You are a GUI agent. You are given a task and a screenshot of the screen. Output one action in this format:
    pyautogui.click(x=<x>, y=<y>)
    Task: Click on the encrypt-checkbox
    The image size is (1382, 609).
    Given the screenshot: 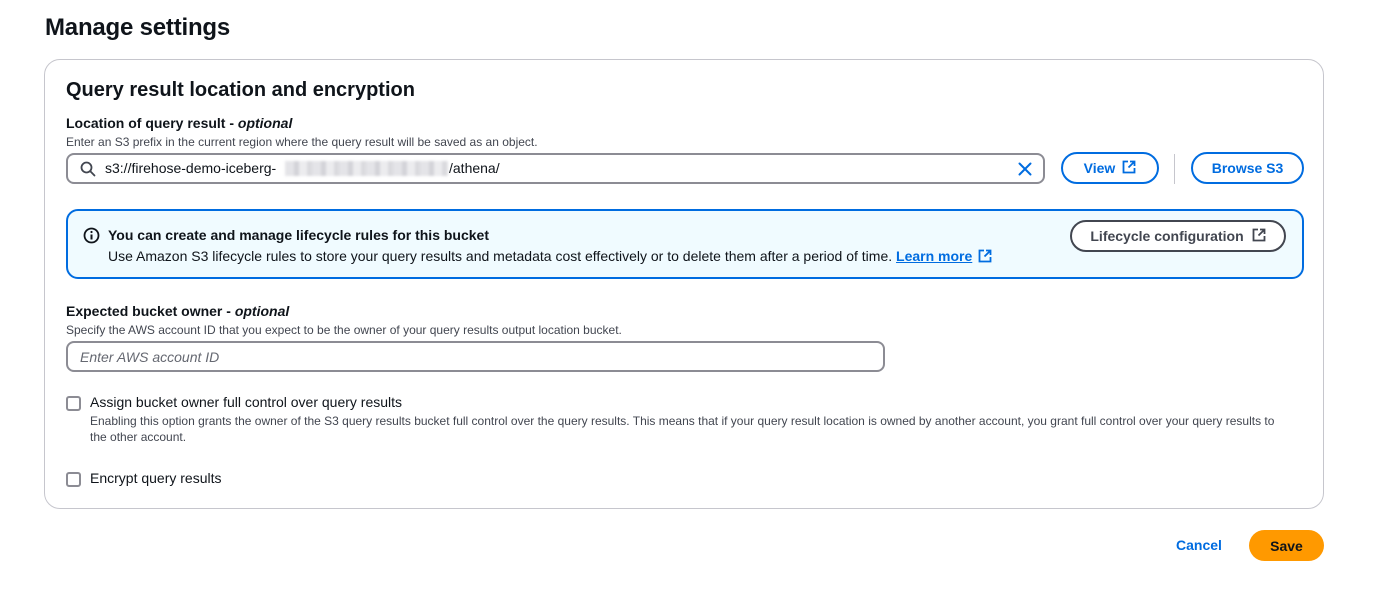 What is the action you would take?
    pyautogui.click(x=73, y=479)
    